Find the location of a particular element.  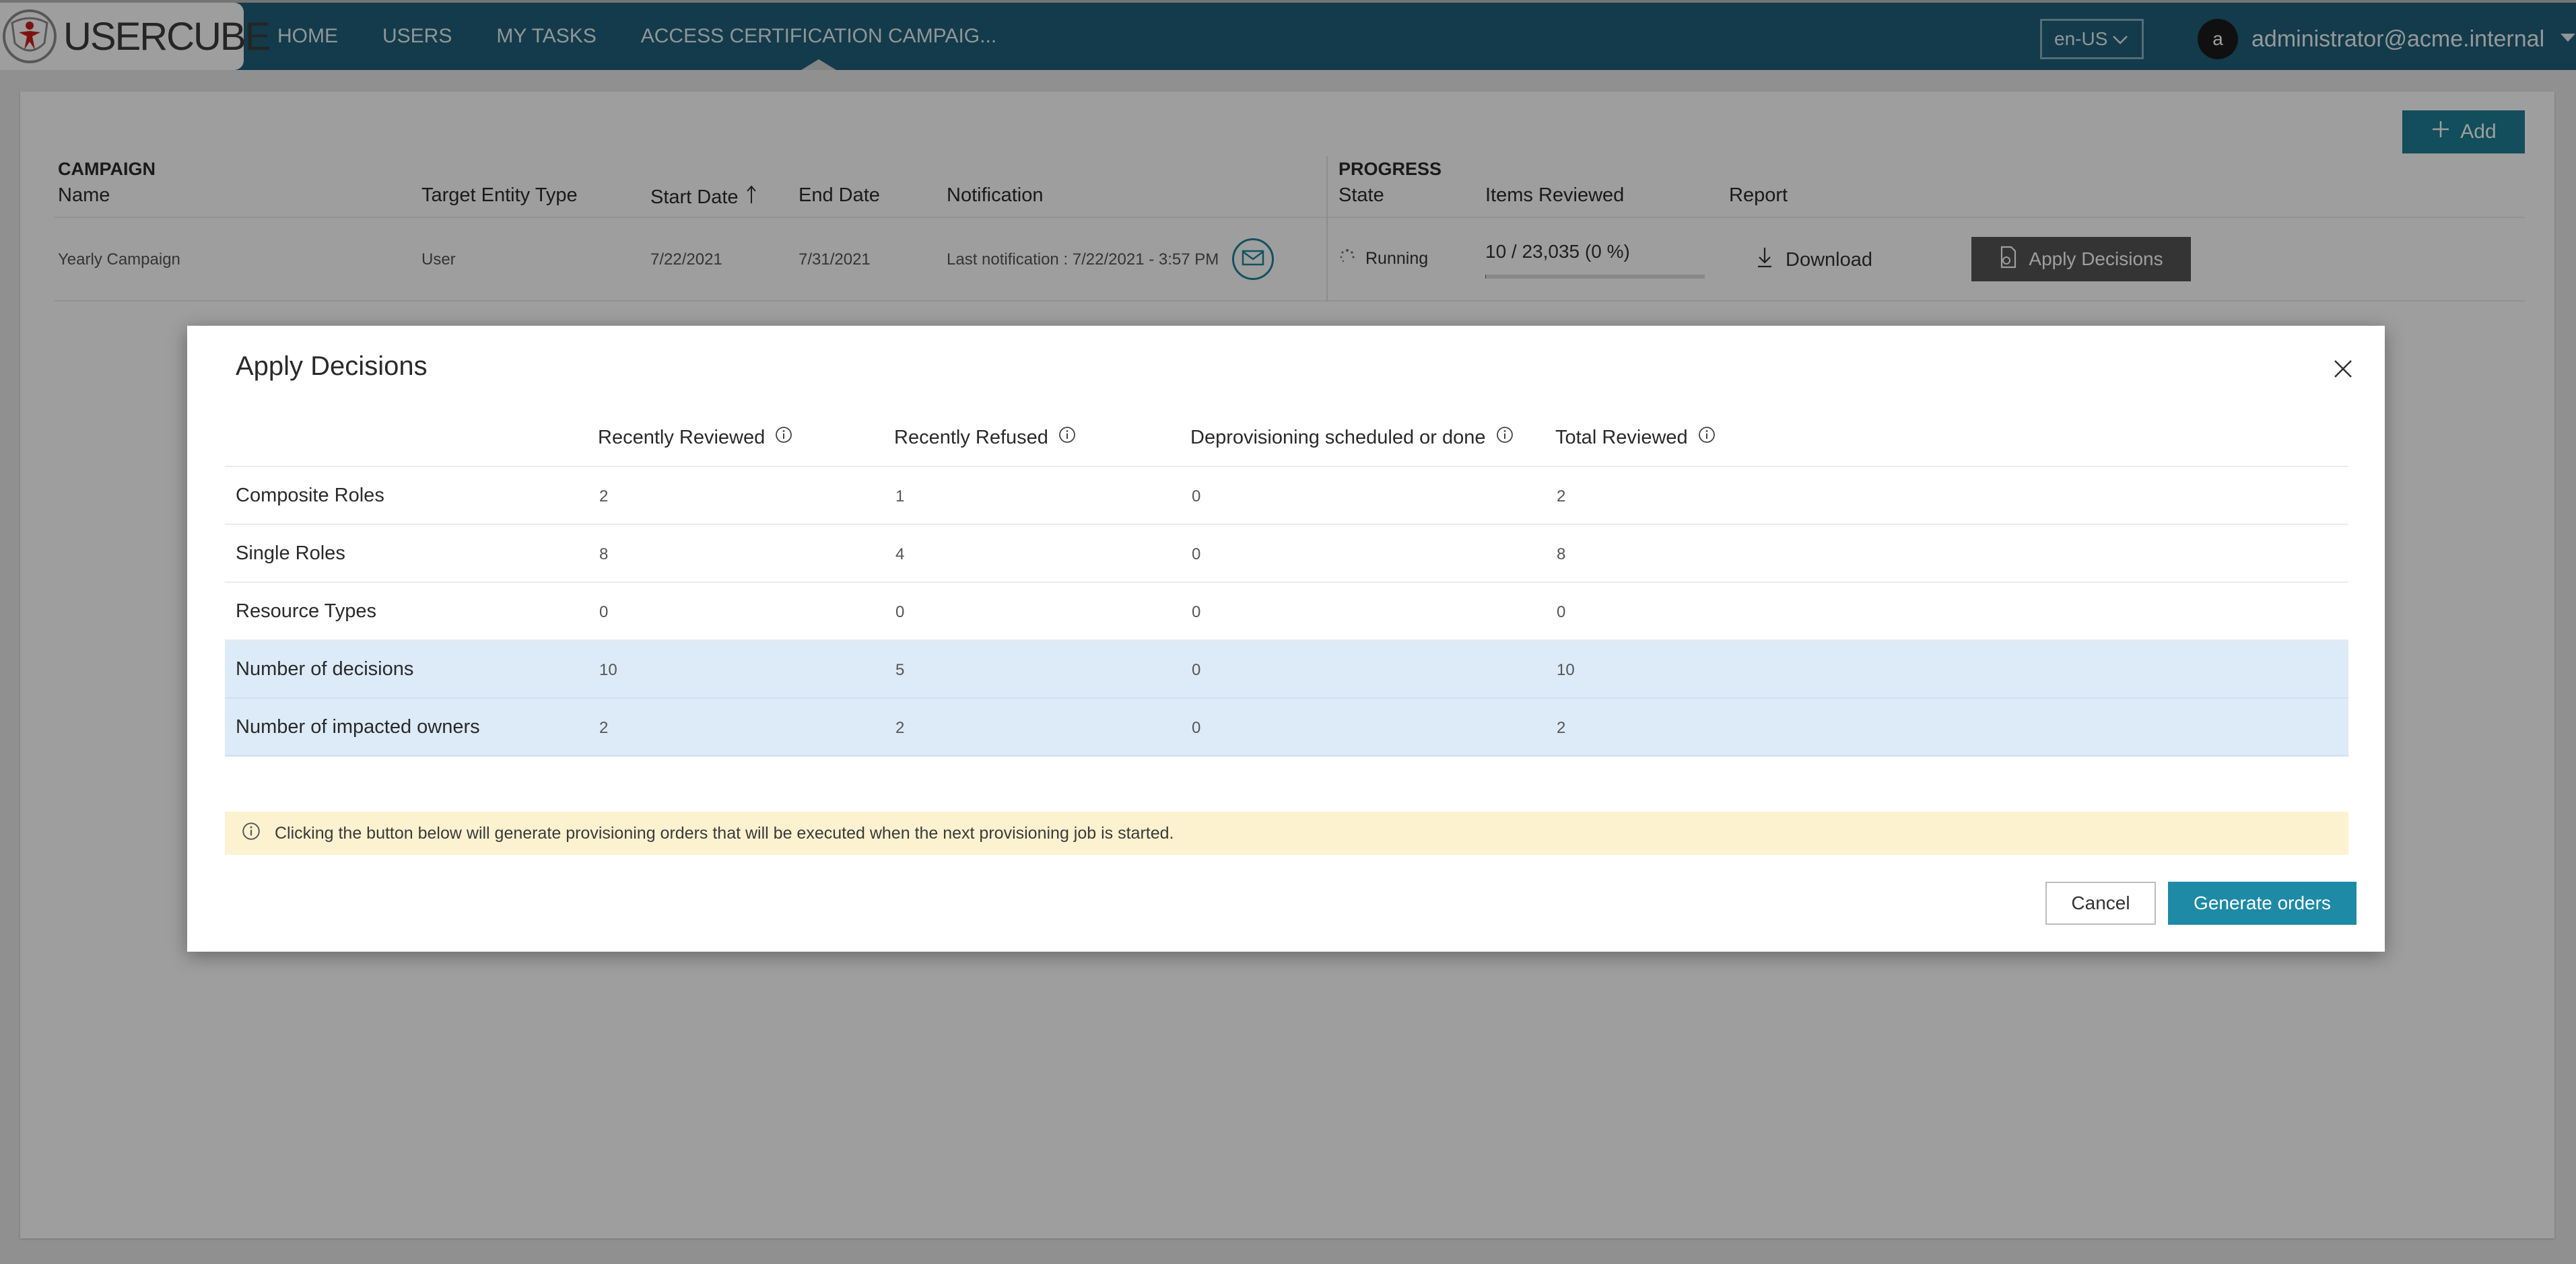

cell-recently-reviewed: 10 is located at coordinates (608, 670).